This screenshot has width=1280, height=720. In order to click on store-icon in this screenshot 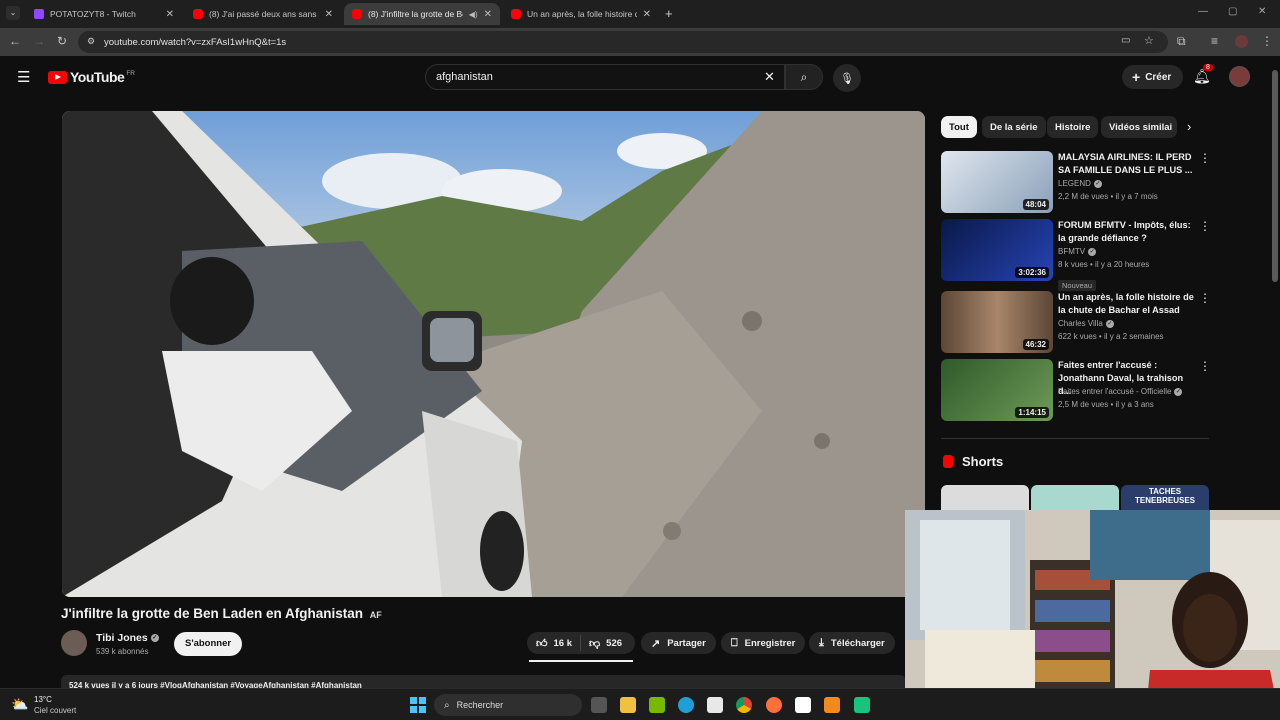, I will do `click(715, 705)`.